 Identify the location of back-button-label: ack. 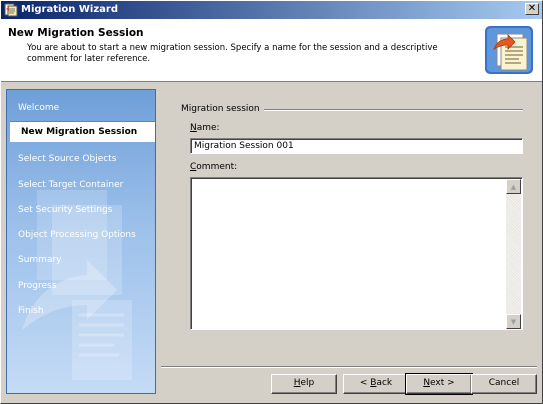
(384, 383).